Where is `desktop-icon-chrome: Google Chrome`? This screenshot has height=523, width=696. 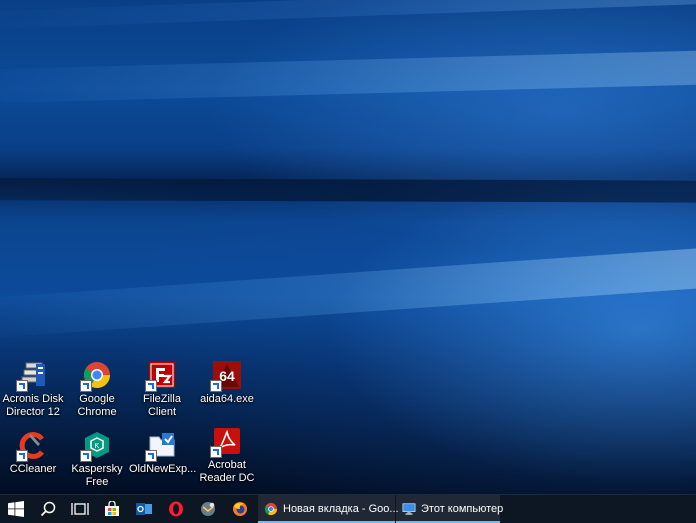
desktop-icon-chrome: Google Chrome is located at coordinates (97, 389).